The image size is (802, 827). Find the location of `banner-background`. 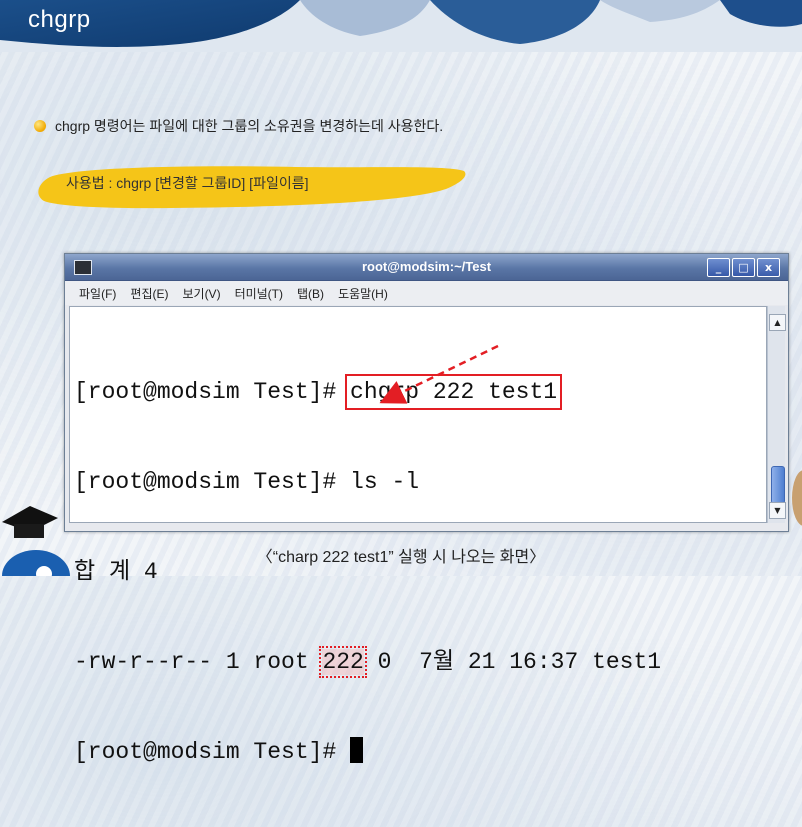

banner-background is located at coordinates (401, 26).